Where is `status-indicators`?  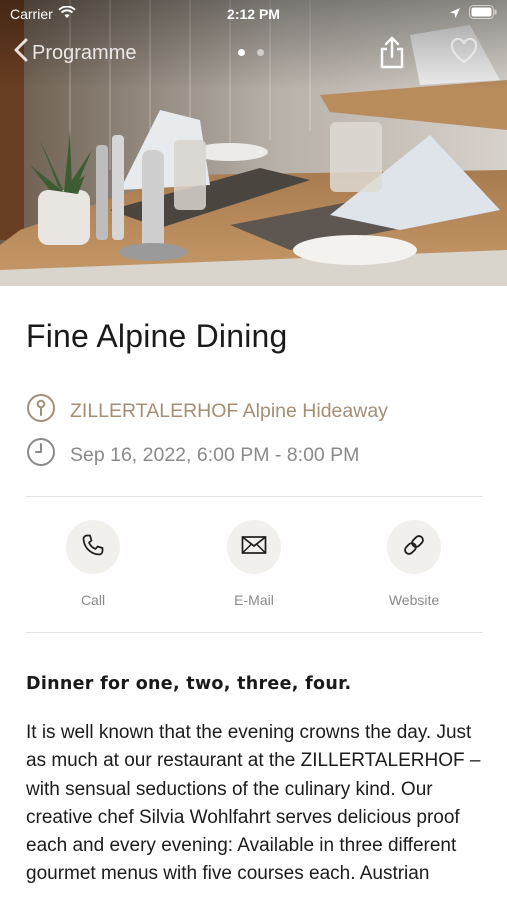 status-indicators is located at coordinates (473, 13).